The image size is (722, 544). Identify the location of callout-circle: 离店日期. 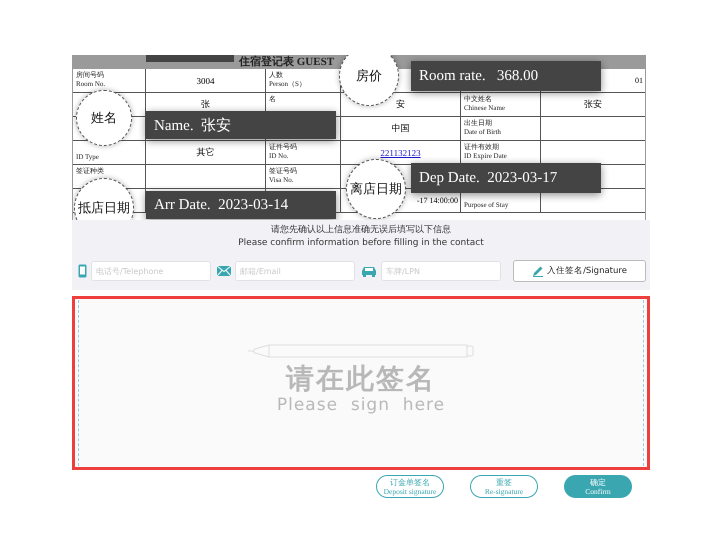
(376, 189).